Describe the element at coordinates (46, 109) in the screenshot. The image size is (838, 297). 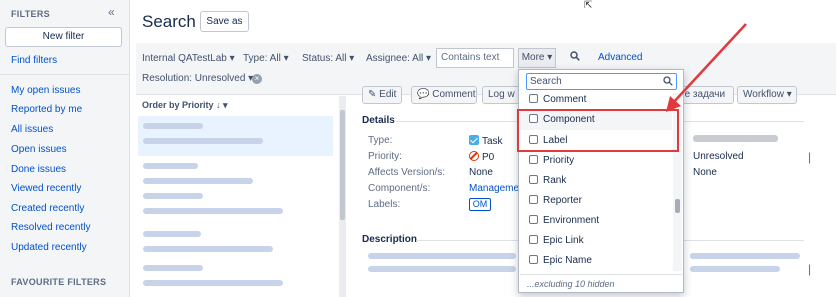
I see `sidebar-item-reported-by-me: Reported by me` at that location.